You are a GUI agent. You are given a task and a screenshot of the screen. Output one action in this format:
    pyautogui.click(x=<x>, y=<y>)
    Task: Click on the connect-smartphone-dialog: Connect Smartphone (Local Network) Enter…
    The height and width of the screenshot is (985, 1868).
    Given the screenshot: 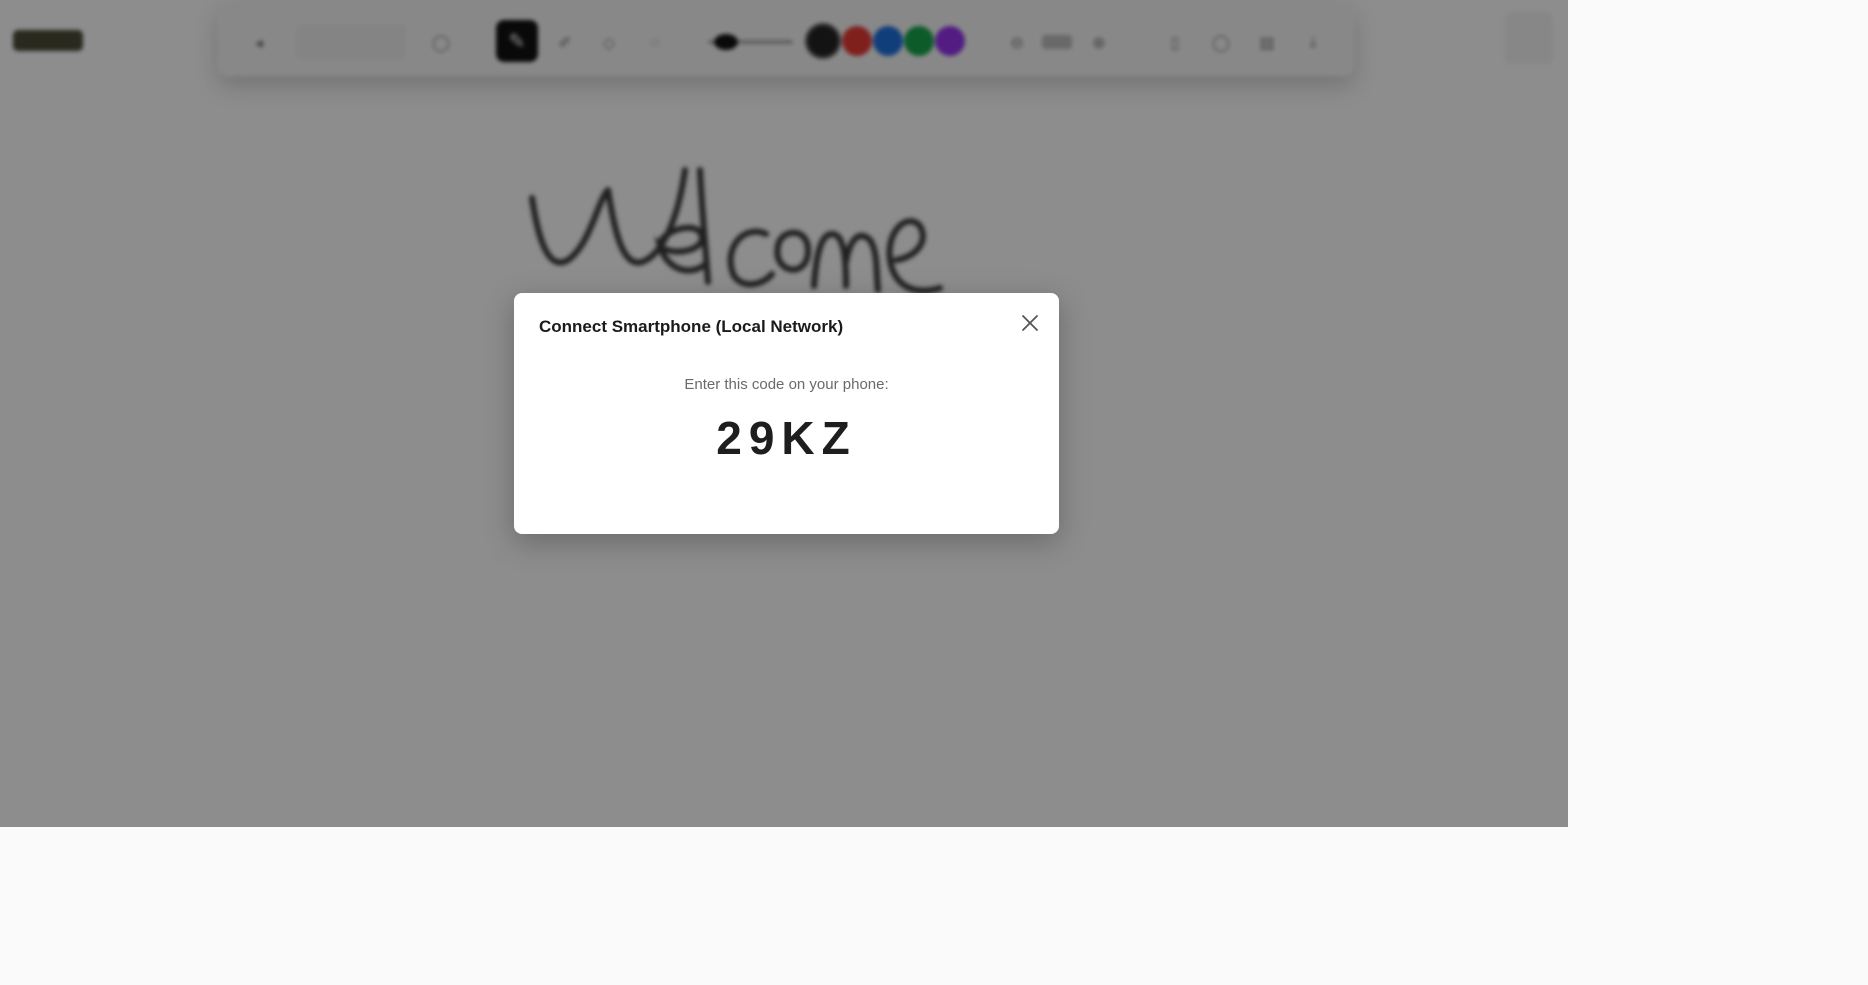 What is the action you would take?
    pyautogui.click(x=786, y=413)
    